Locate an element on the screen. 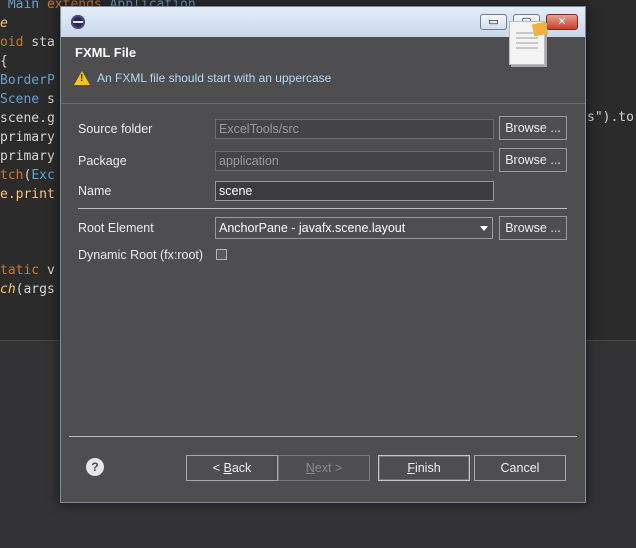 The width and height of the screenshot is (636, 548). close-button: ✕ is located at coordinates (562, 22).